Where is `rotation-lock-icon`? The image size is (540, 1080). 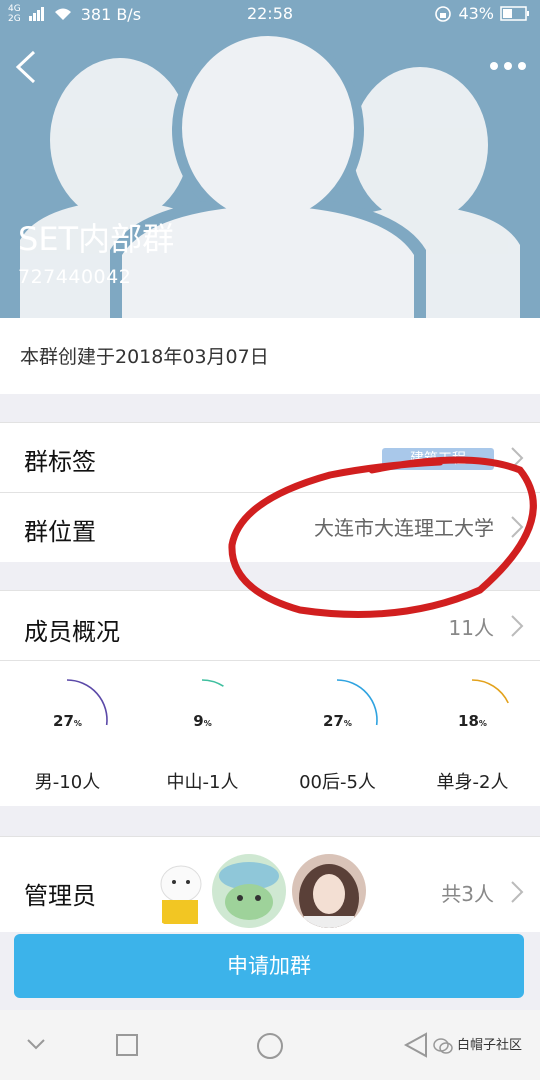 rotation-lock-icon is located at coordinates (443, 13).